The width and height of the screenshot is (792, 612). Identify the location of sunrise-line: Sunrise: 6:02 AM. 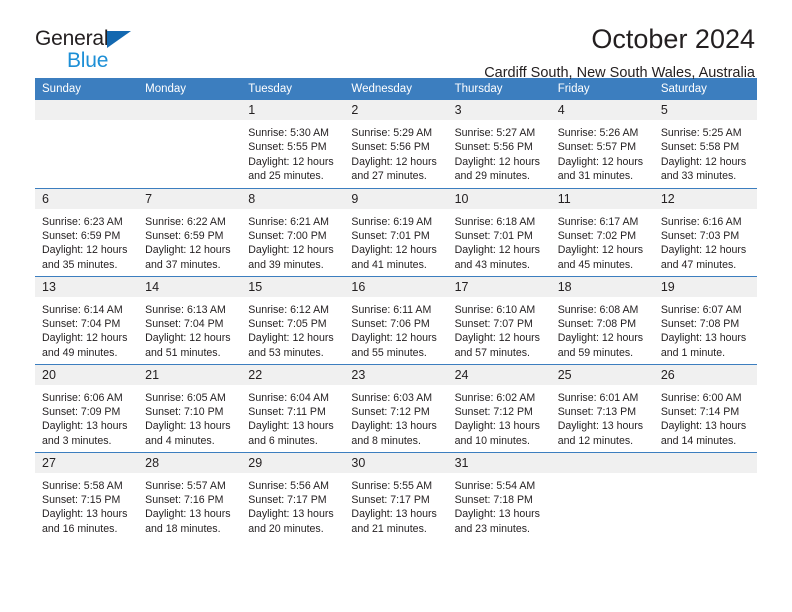
(495, 397).